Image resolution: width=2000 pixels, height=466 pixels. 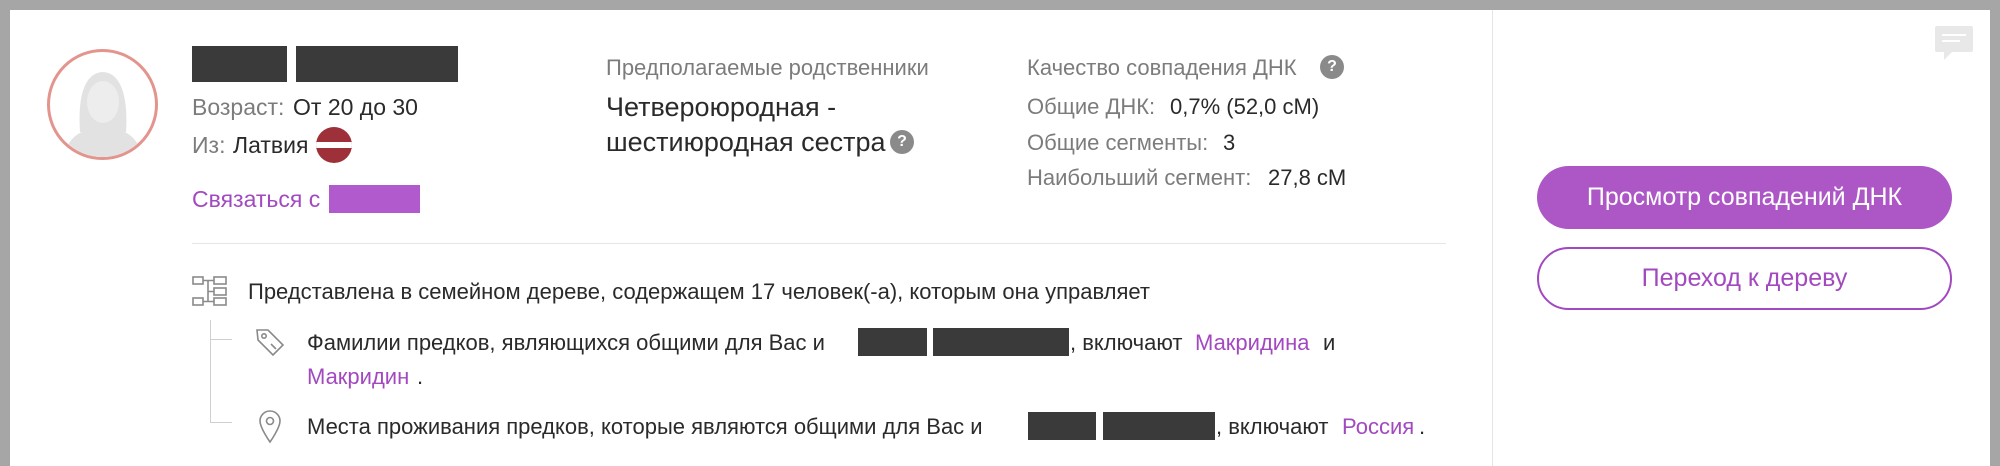 What do you see at coordinates (1744, 278) in the screenshot?
I see `go-to-tree-button: Переход к дереву` at bounding box center [1744, 278].